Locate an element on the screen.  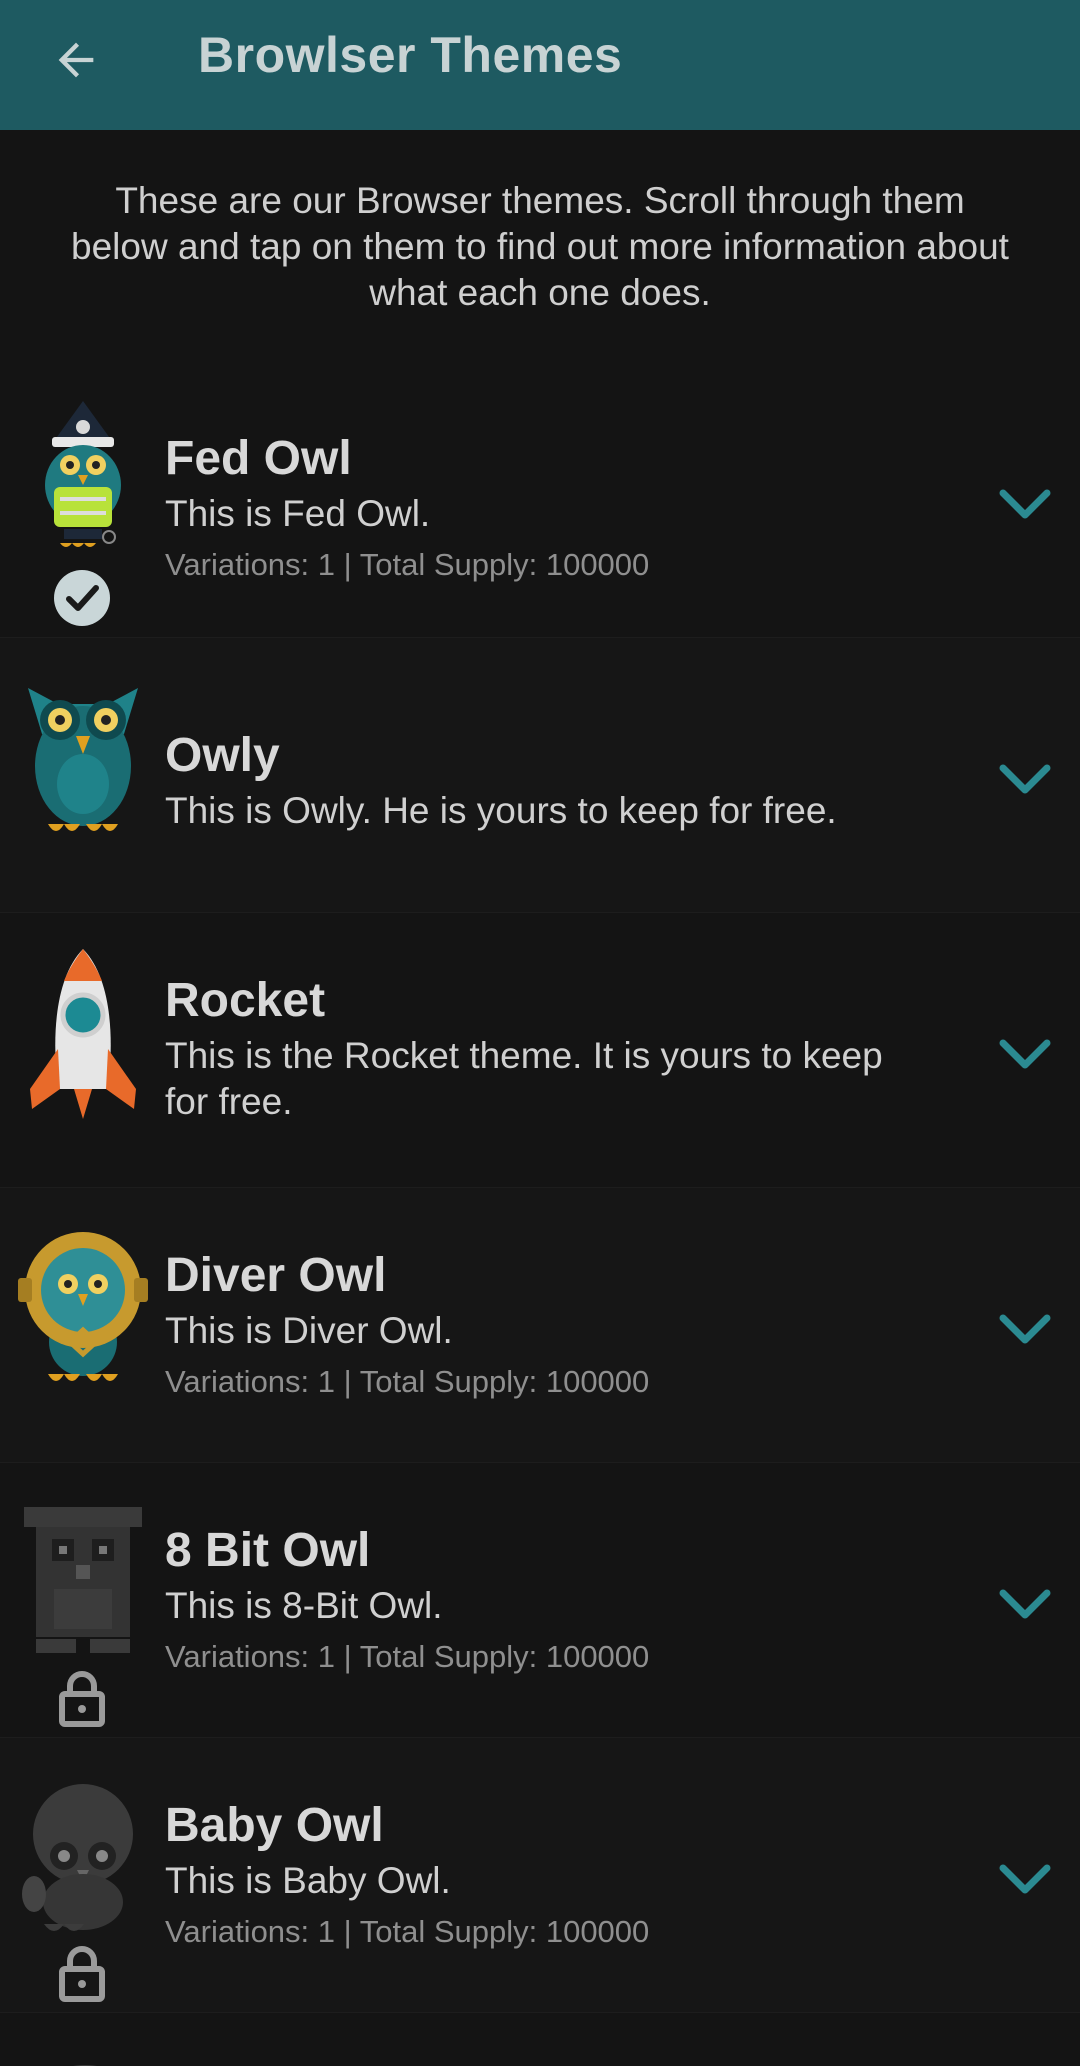
back-button is located at coordinates (76, 60).